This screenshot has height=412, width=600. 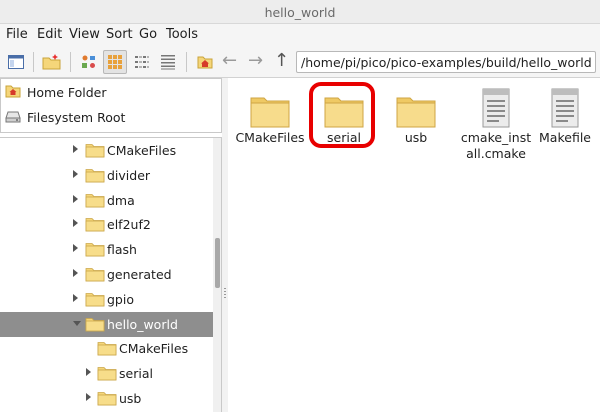 What do you see at coordinates (84, 34) in the screenshot?
I see `menu-view: View` at bounding box center [84, 34].